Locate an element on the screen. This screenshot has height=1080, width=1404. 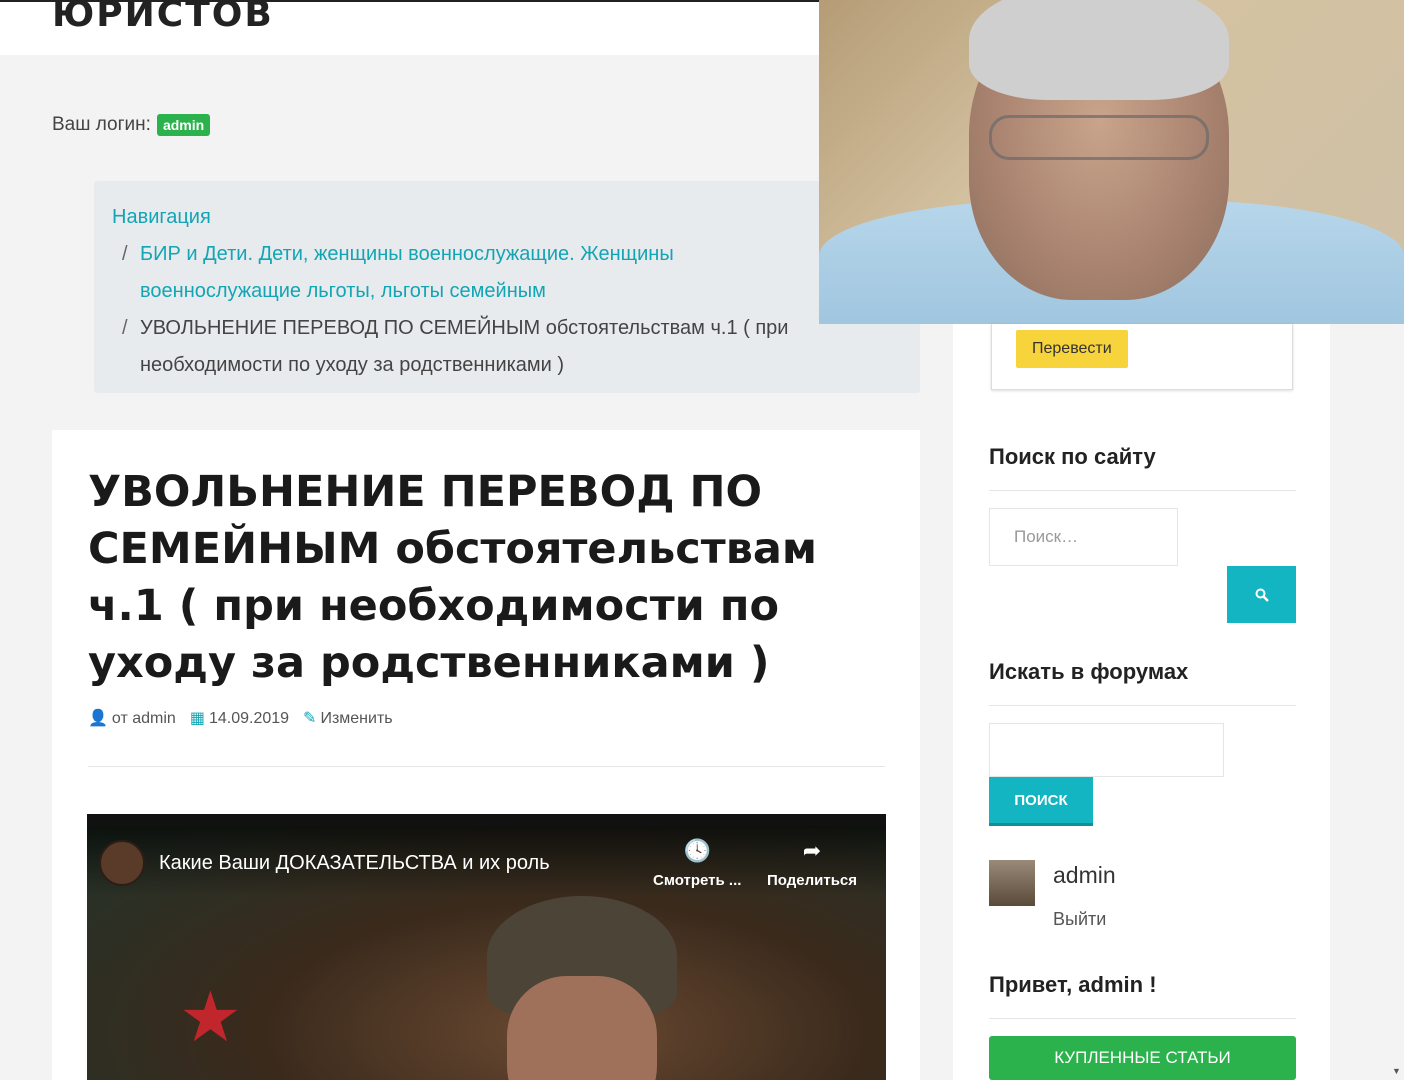
share-icon: ➦ is located at coordinates (812, 850).